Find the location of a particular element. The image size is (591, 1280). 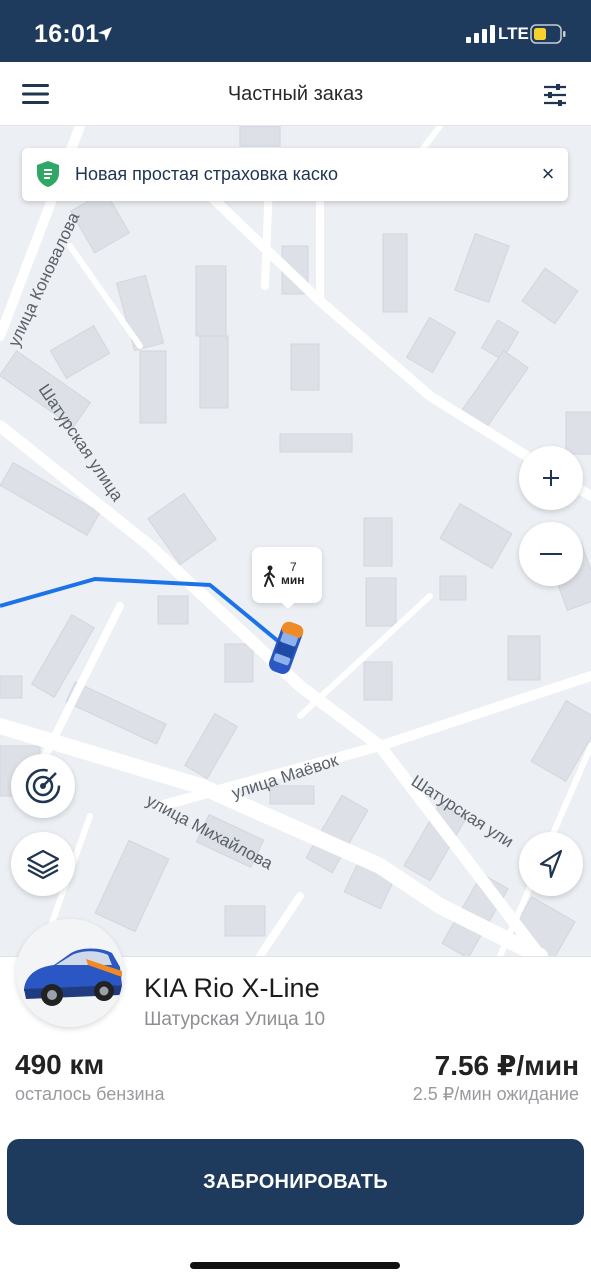

fuel-range-value: 490 км is located at coordinates (60, 1064).